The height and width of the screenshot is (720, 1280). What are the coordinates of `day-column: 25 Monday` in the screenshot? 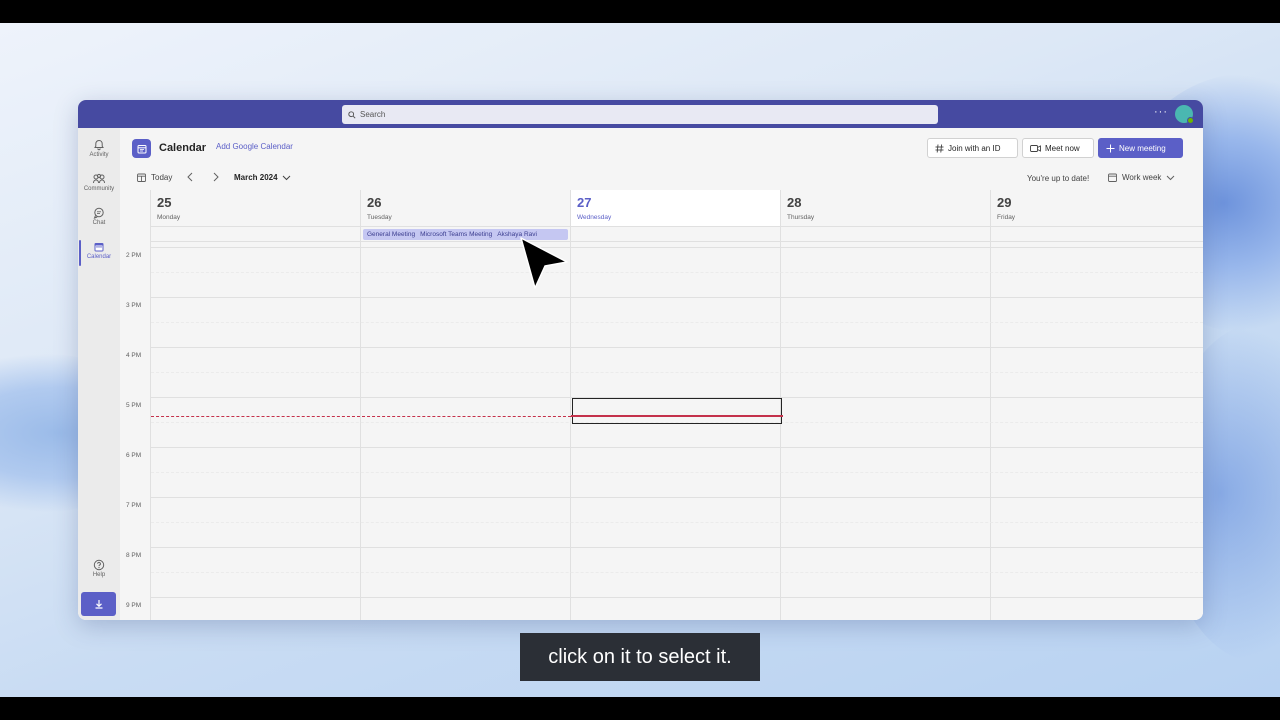 It's located at (256, 405).